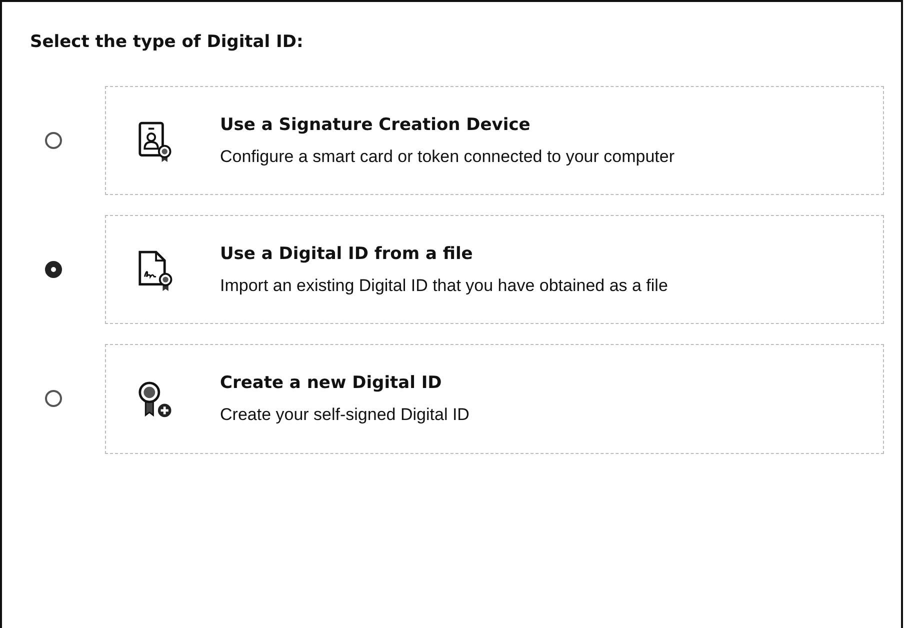  Describe the element at coordinates (447, 157) in the screenshot. I see `option-description: Configure a smart card or token connected to your computer` at that location.